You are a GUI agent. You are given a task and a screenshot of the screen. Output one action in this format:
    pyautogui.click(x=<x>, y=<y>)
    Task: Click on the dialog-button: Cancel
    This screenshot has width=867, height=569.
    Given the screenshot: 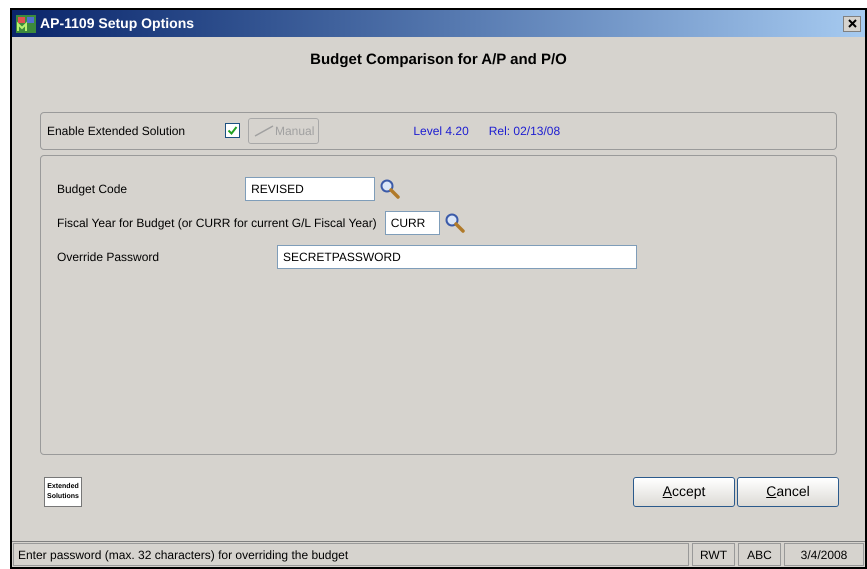 What is the action you would take?
    pyautogui.click(x=788, y=491)
    